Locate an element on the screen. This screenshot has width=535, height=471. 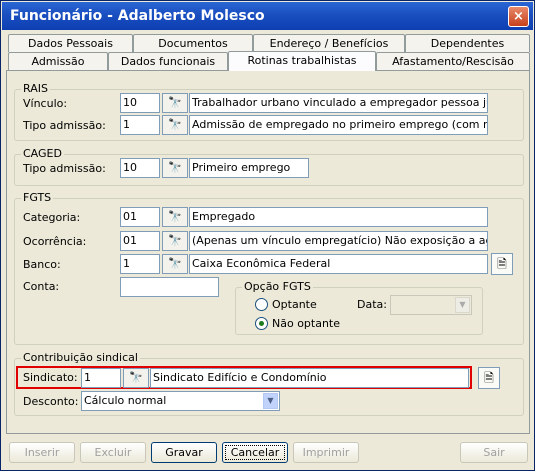
optante-label: Optante is located at coordinates (294, 304).